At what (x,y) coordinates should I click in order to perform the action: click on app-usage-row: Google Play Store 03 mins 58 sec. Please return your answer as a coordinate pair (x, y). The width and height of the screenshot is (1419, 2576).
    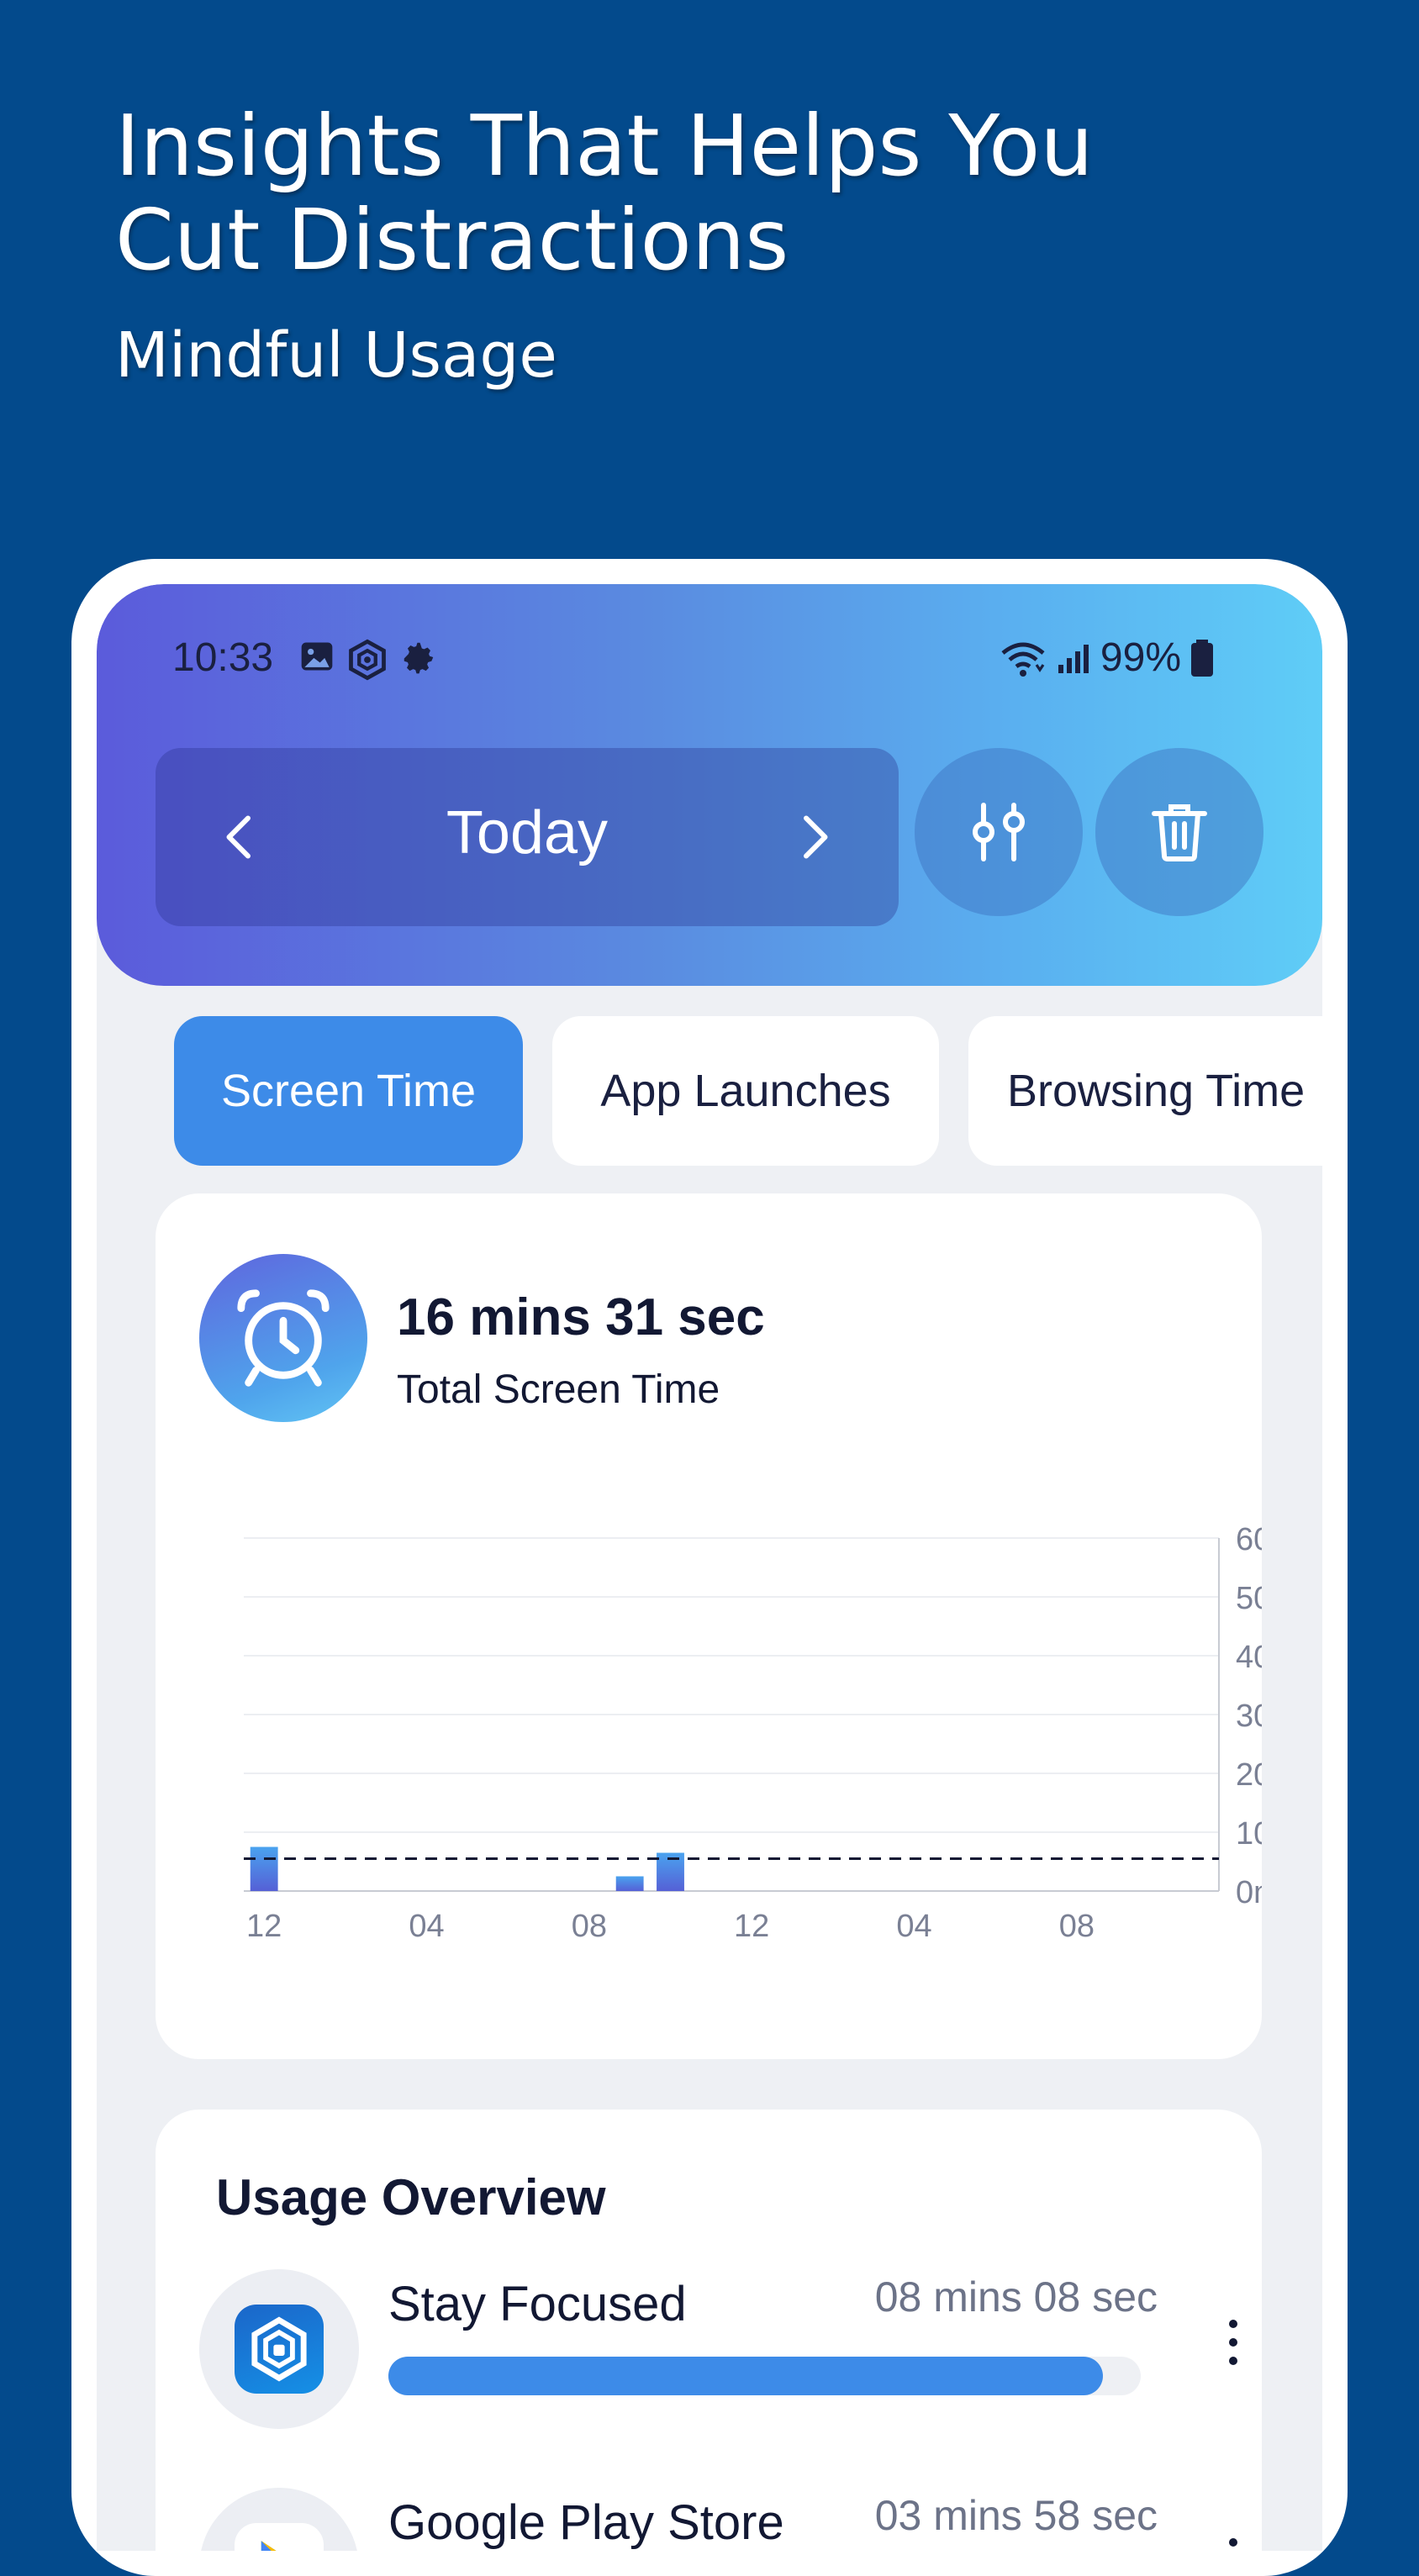
    Looking at the image, I should click on (724, 2519).